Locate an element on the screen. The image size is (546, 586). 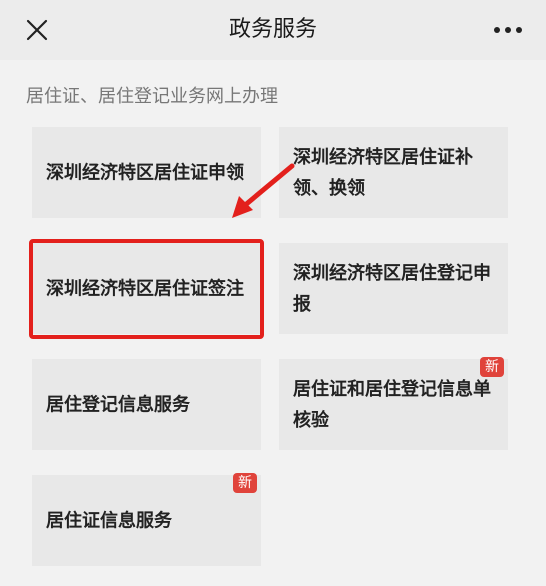
card-residence-permit-replace: 深圳经济特区居住证补领、换领 is located at coordinates (393, 172).